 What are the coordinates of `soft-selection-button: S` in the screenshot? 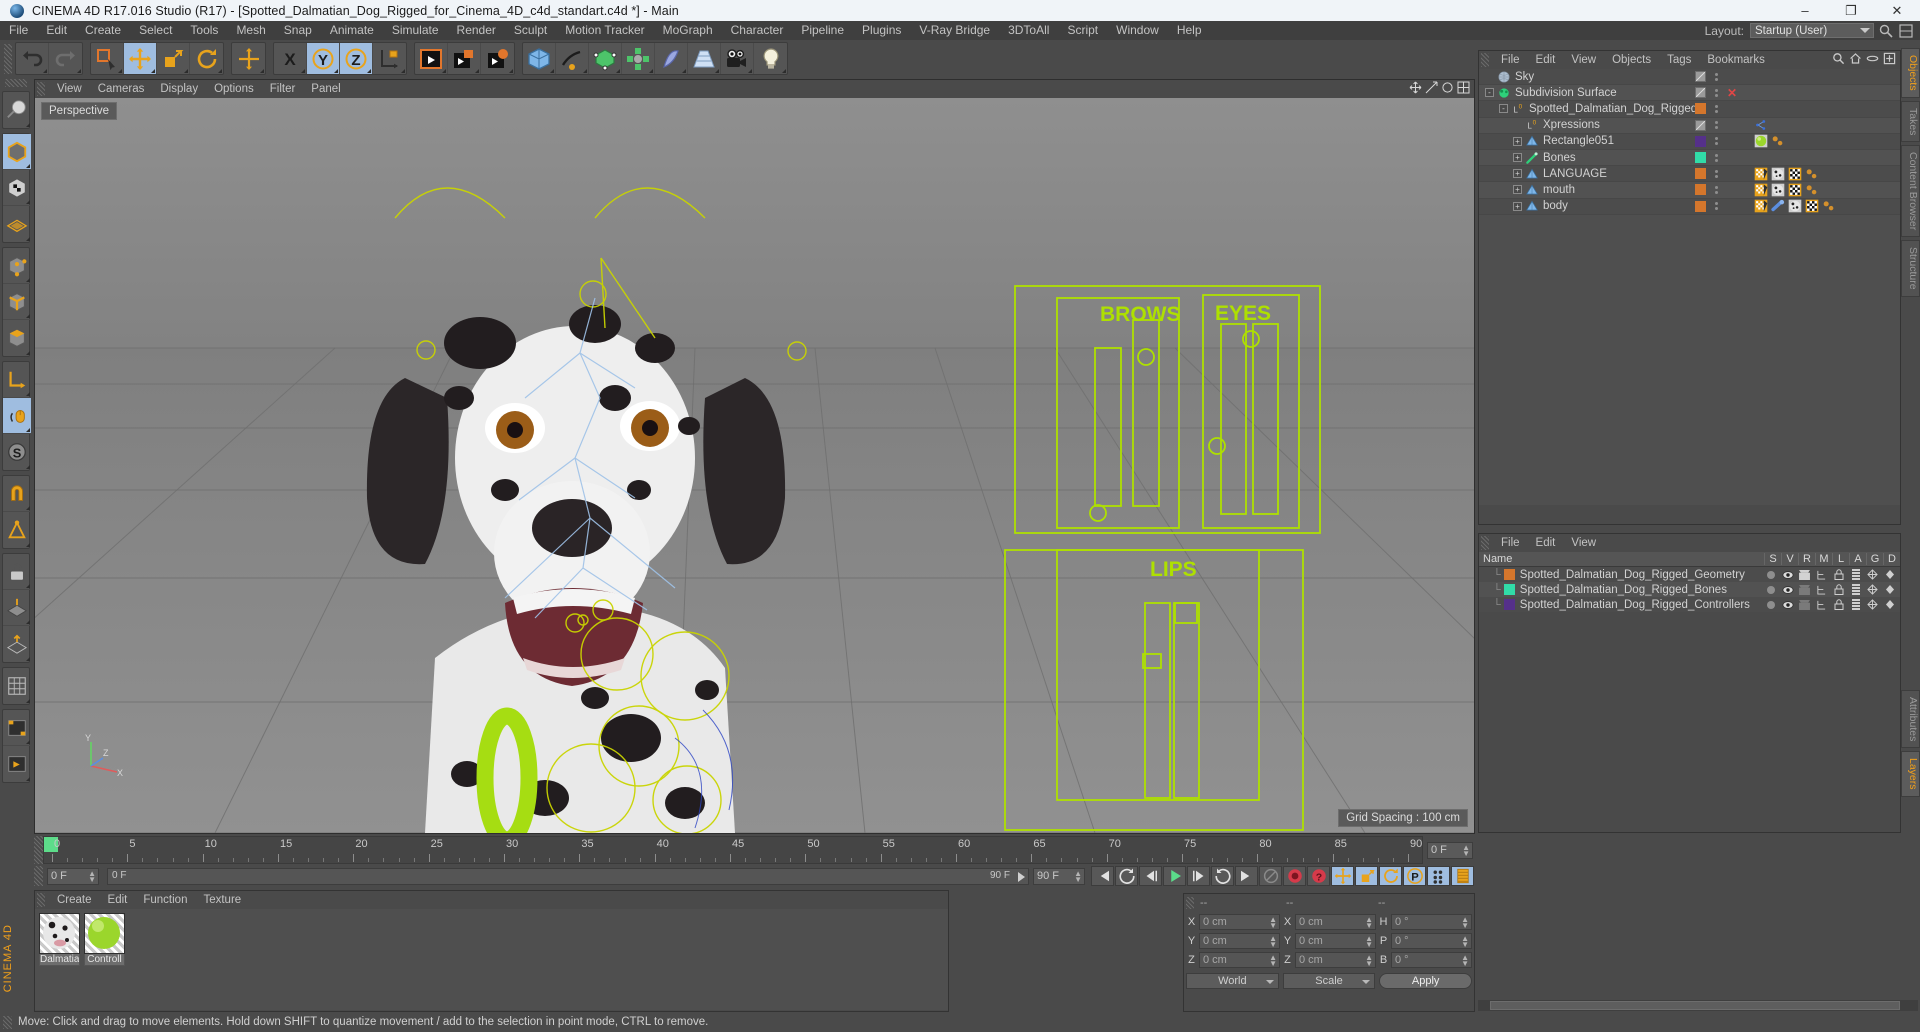 It's located at (17, 452).